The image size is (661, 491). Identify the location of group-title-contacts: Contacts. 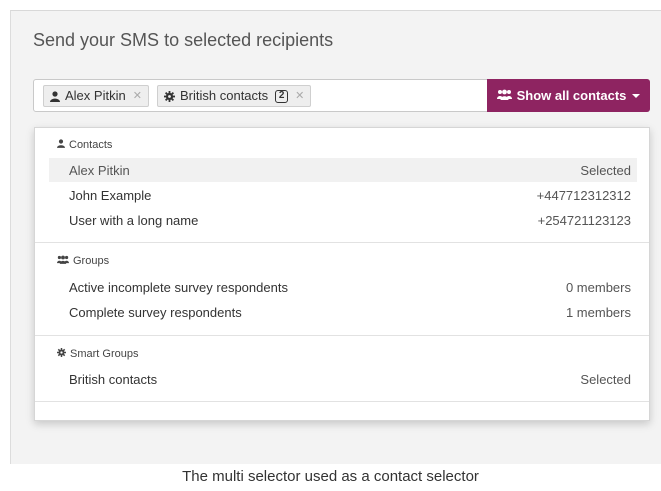
(84, 145).